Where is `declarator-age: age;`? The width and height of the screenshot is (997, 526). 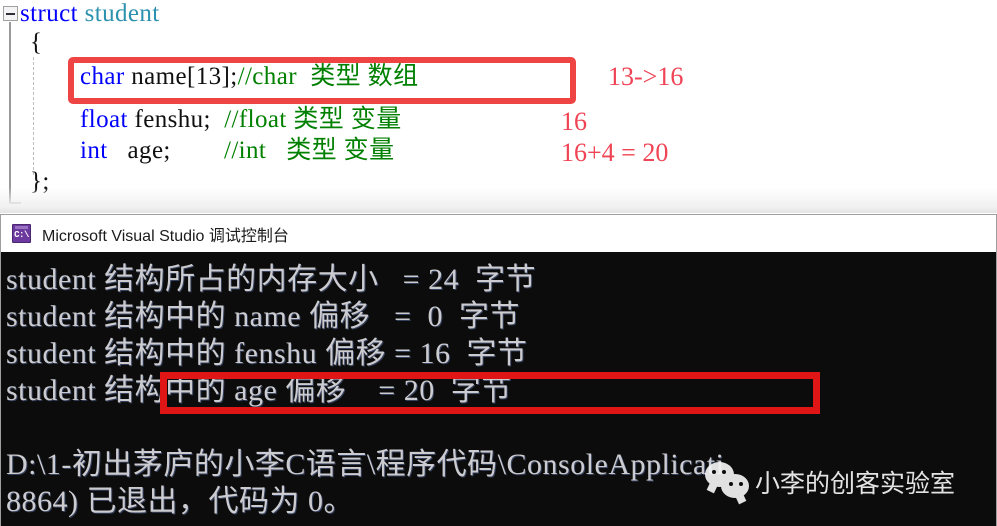 declarator-age: age; is located at coordinates (165, 150).